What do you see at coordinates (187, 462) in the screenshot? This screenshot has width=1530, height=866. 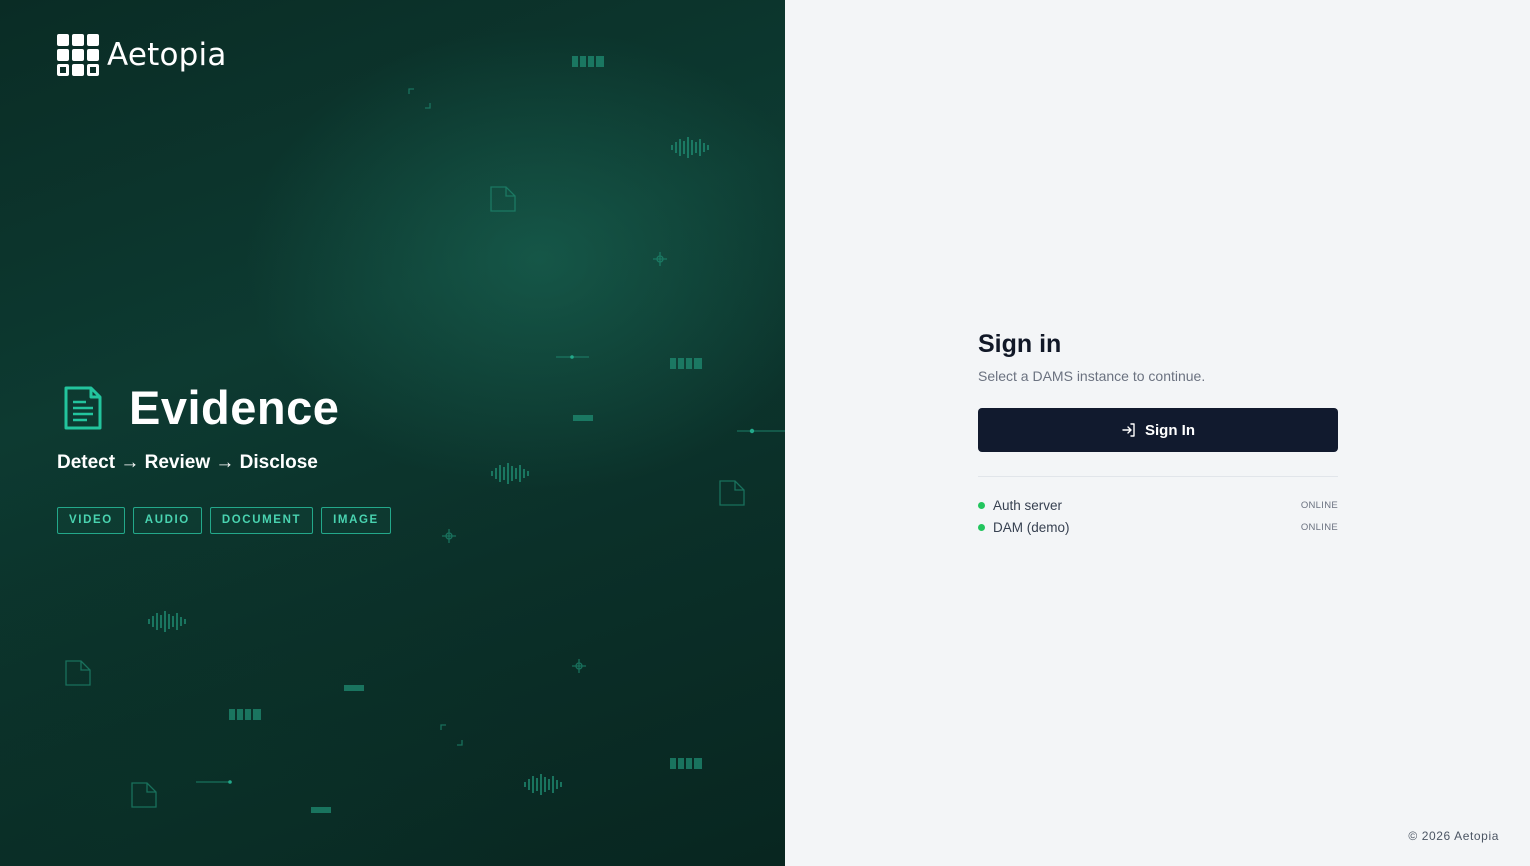 I see `workflow-tagline: Detect → Review → Disclose` at bounding box center [187, 462].